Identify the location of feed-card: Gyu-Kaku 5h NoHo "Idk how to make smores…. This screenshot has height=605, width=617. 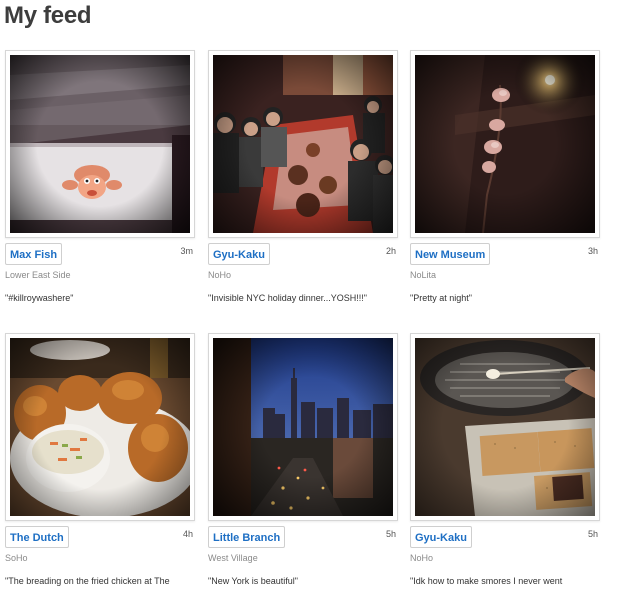
(506, 469).